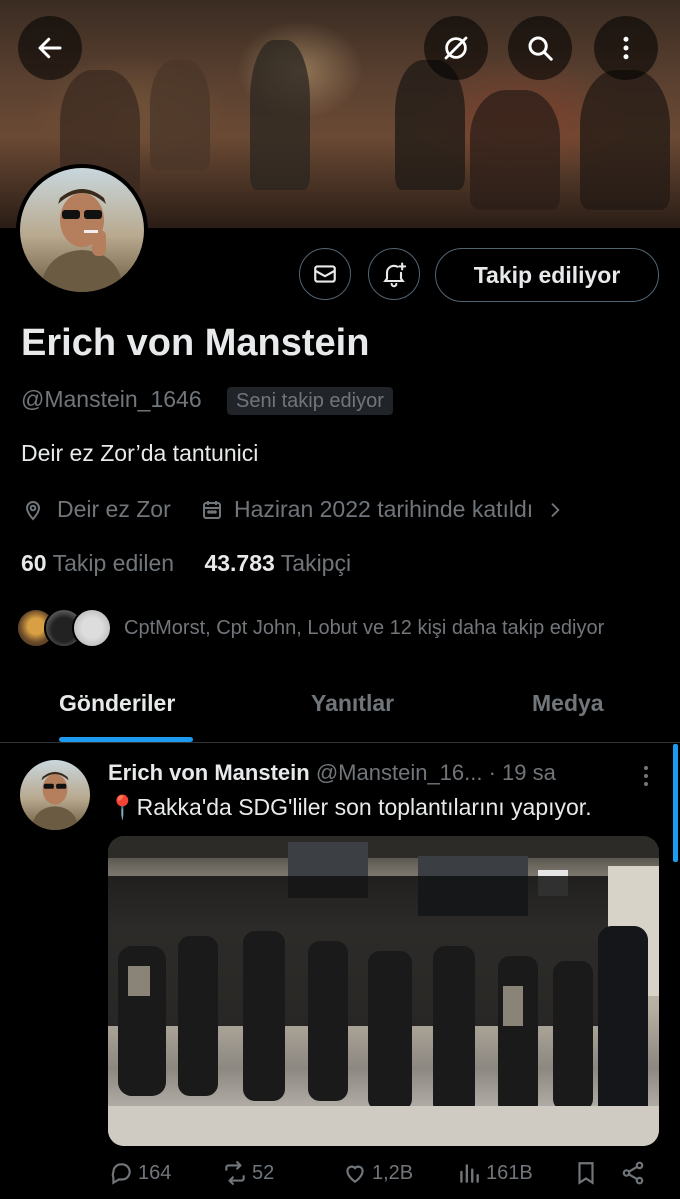 This screenshot has width=680, height=1199. I want to click on reply-button: 164, so click(139, 1173).